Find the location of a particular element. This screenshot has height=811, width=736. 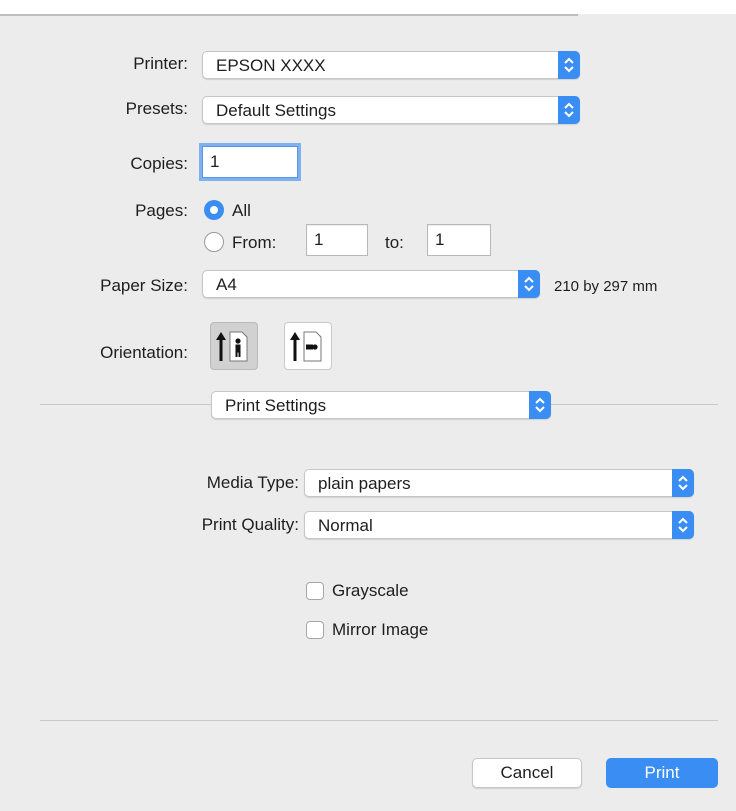

presets-popup: Default Settings is located at coordinates (391, 110).